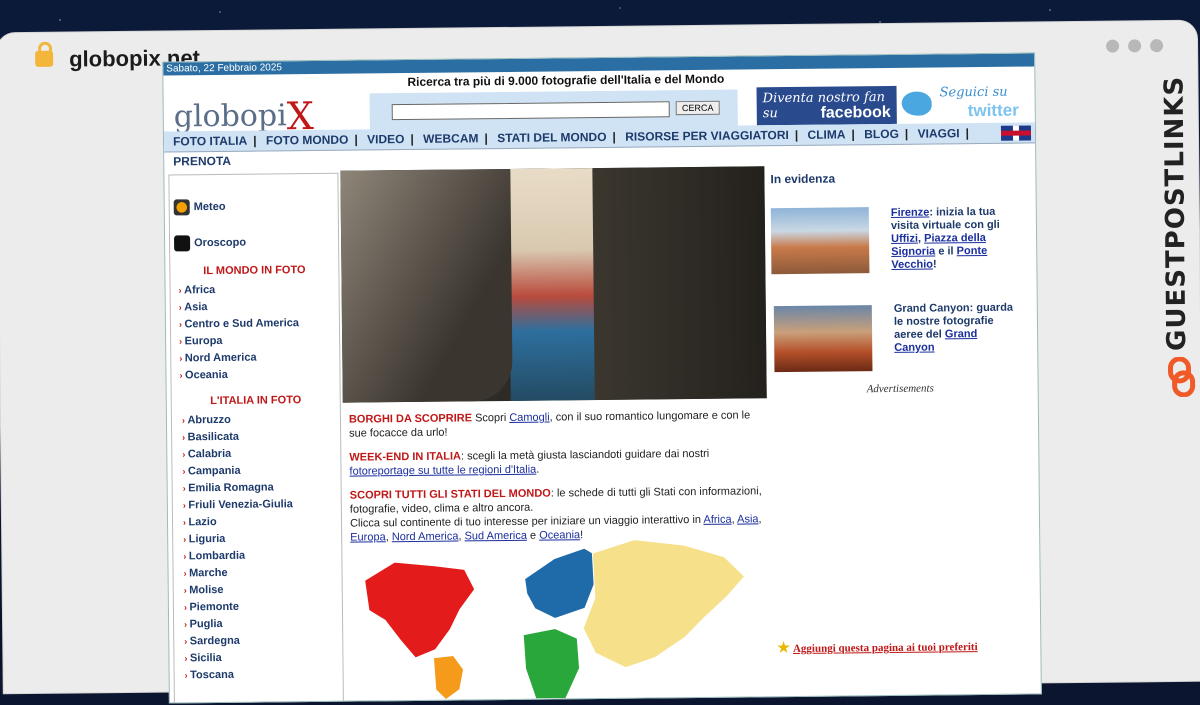  What do you see at coordinates (209, 675) in the screenshot?
I see `italy-toscana: Toscana` at bounding box center [209, 675].